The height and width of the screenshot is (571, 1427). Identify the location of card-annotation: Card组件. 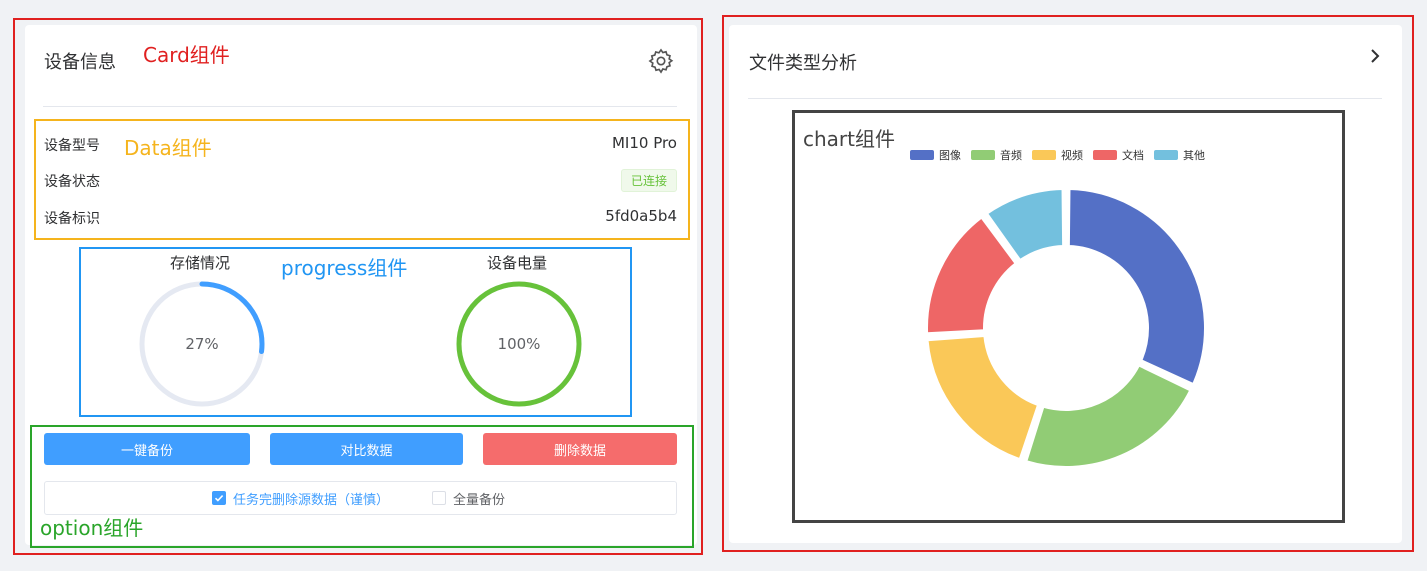
(186, 55).